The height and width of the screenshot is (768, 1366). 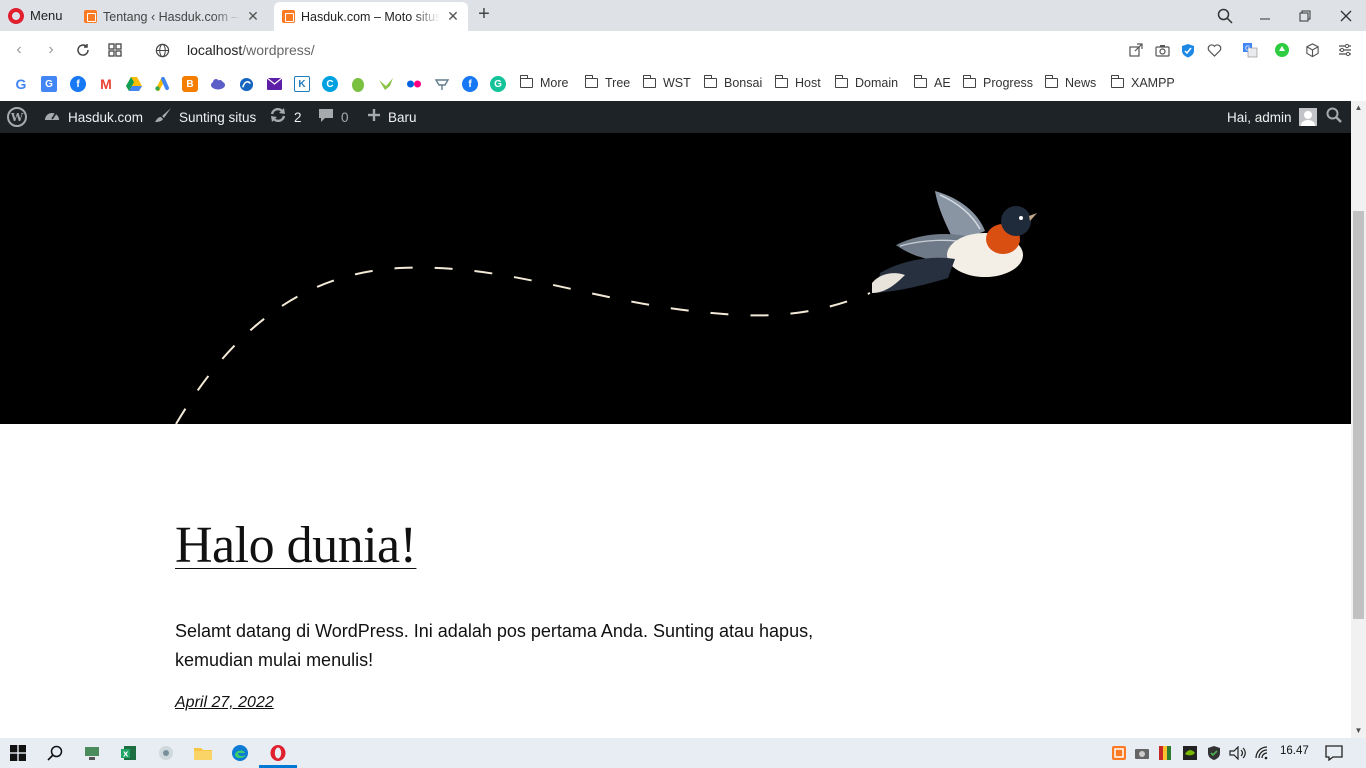 What do you see at coordinates (932, 82) in the screenshot?
I see `bookmark-folder-ae: AE` at bounding box center [932, 82].